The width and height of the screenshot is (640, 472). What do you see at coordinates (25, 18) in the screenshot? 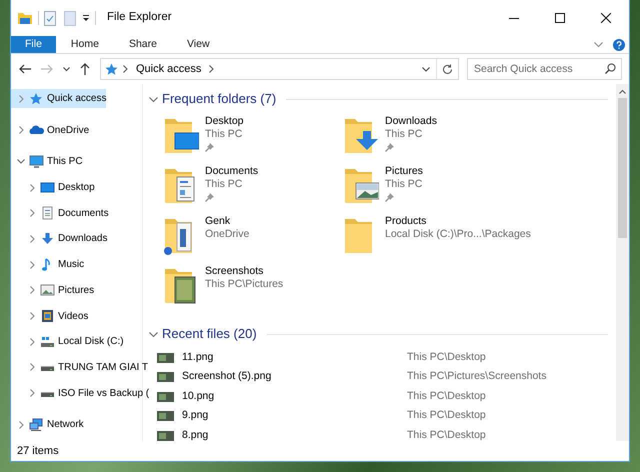
I see `folder-icon` at bounding box center [25, 18].